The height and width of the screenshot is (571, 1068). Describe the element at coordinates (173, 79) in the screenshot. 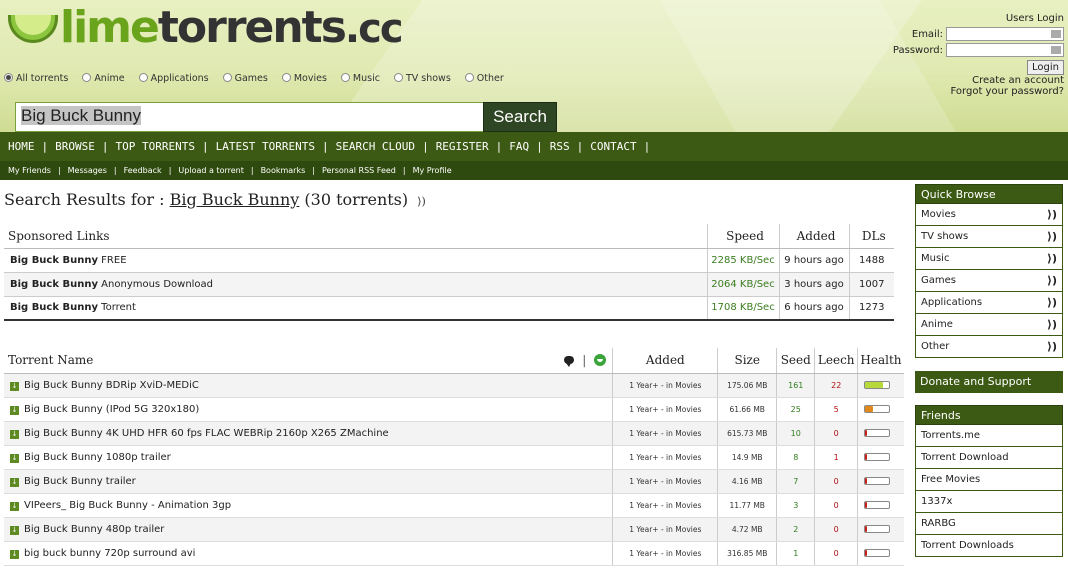

I see `category-applications: Applications` at that location.